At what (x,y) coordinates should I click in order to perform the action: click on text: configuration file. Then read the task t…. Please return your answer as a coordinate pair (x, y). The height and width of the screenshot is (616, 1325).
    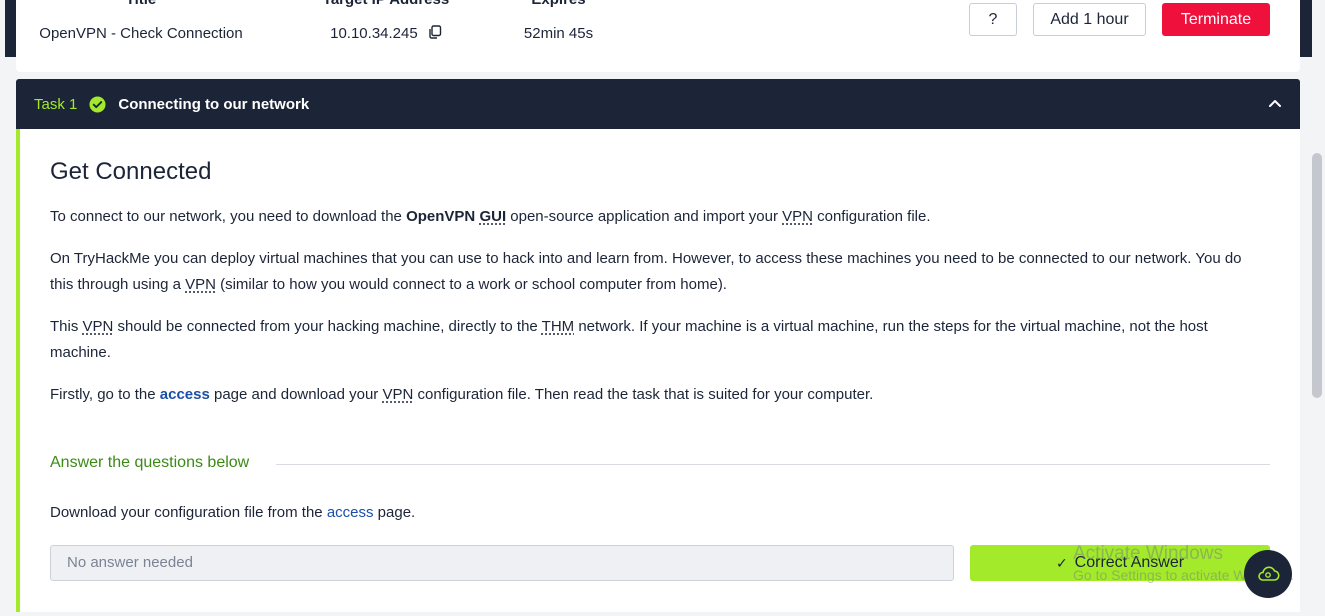
    Looking at the image, I should click on (643, 394).